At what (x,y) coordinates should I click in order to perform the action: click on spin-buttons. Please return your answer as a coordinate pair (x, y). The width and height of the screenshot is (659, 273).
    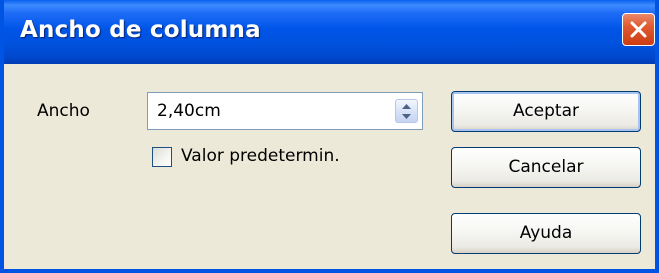
    Looking at the image, I should click on (406, 111).